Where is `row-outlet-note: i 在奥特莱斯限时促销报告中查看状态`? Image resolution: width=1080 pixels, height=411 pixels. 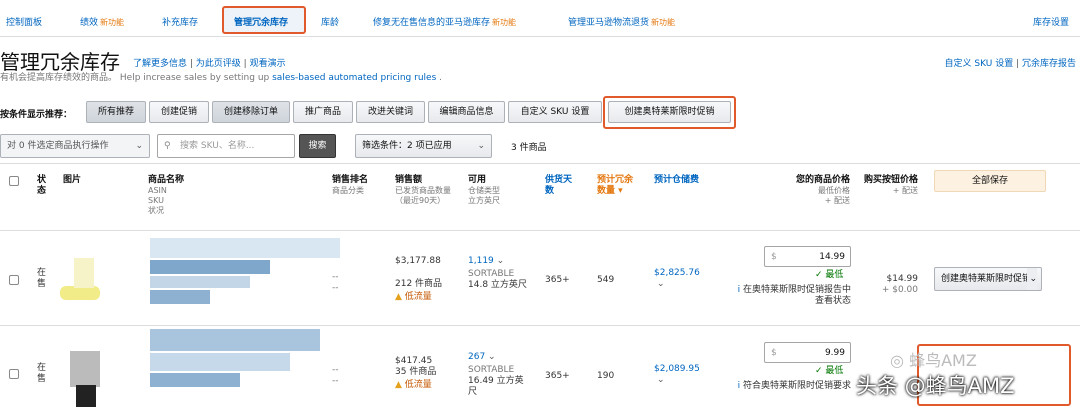
row-outlet-note: i 在奥特莱斯限时促销报告中查看状态 is located at coordinates (793, 296).